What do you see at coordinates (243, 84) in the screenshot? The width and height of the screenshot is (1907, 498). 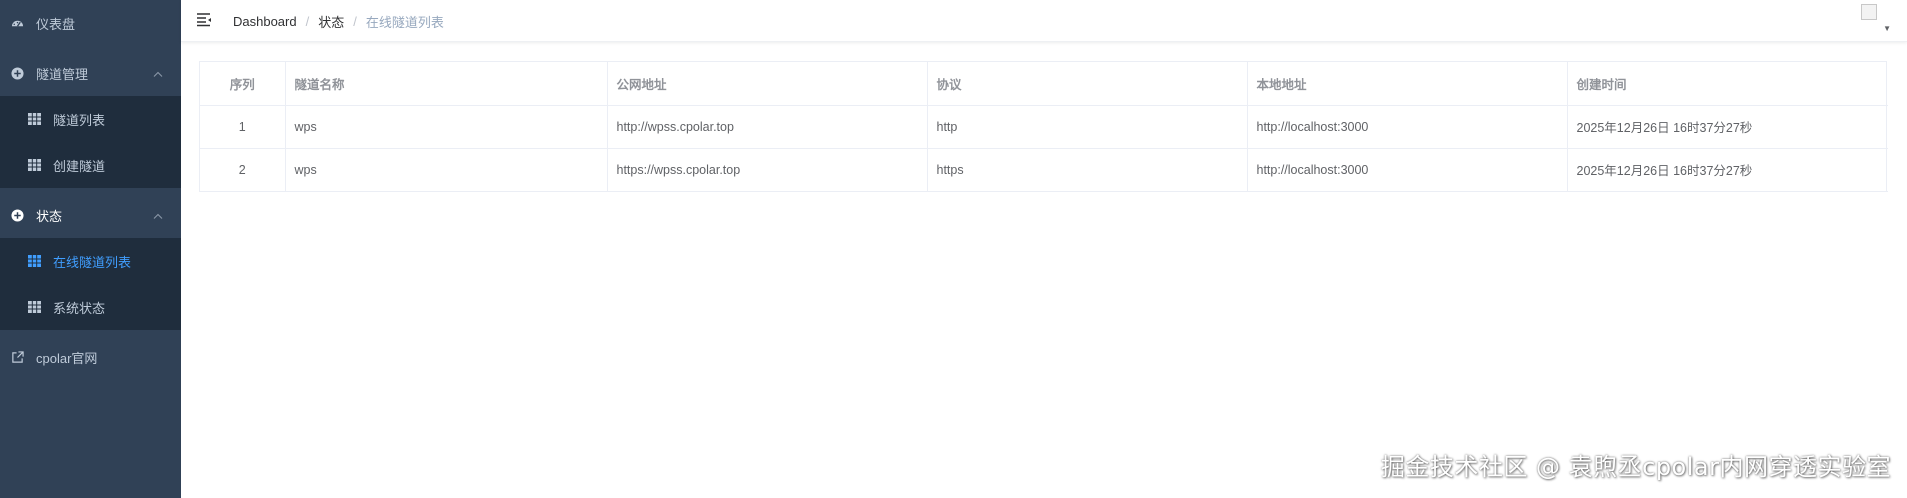 I see `column-header-index: 序列` at bounding box center [243, 84].